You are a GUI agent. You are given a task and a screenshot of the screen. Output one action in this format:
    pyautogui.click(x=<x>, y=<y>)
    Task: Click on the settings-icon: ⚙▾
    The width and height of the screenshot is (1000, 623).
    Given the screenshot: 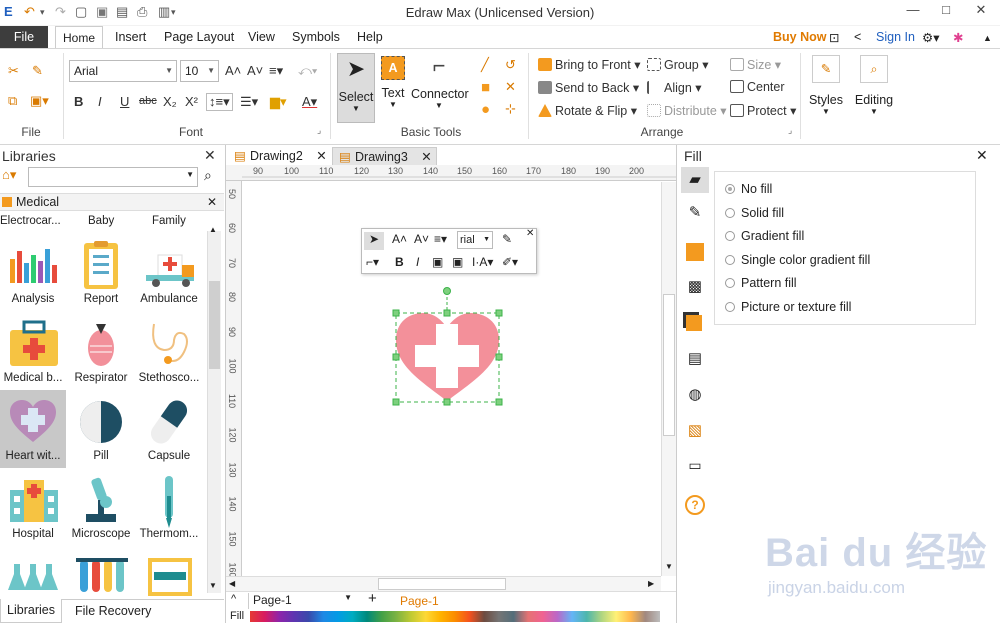 What is the action you would take?
    pyautogui.click(x=930, y=37)
    